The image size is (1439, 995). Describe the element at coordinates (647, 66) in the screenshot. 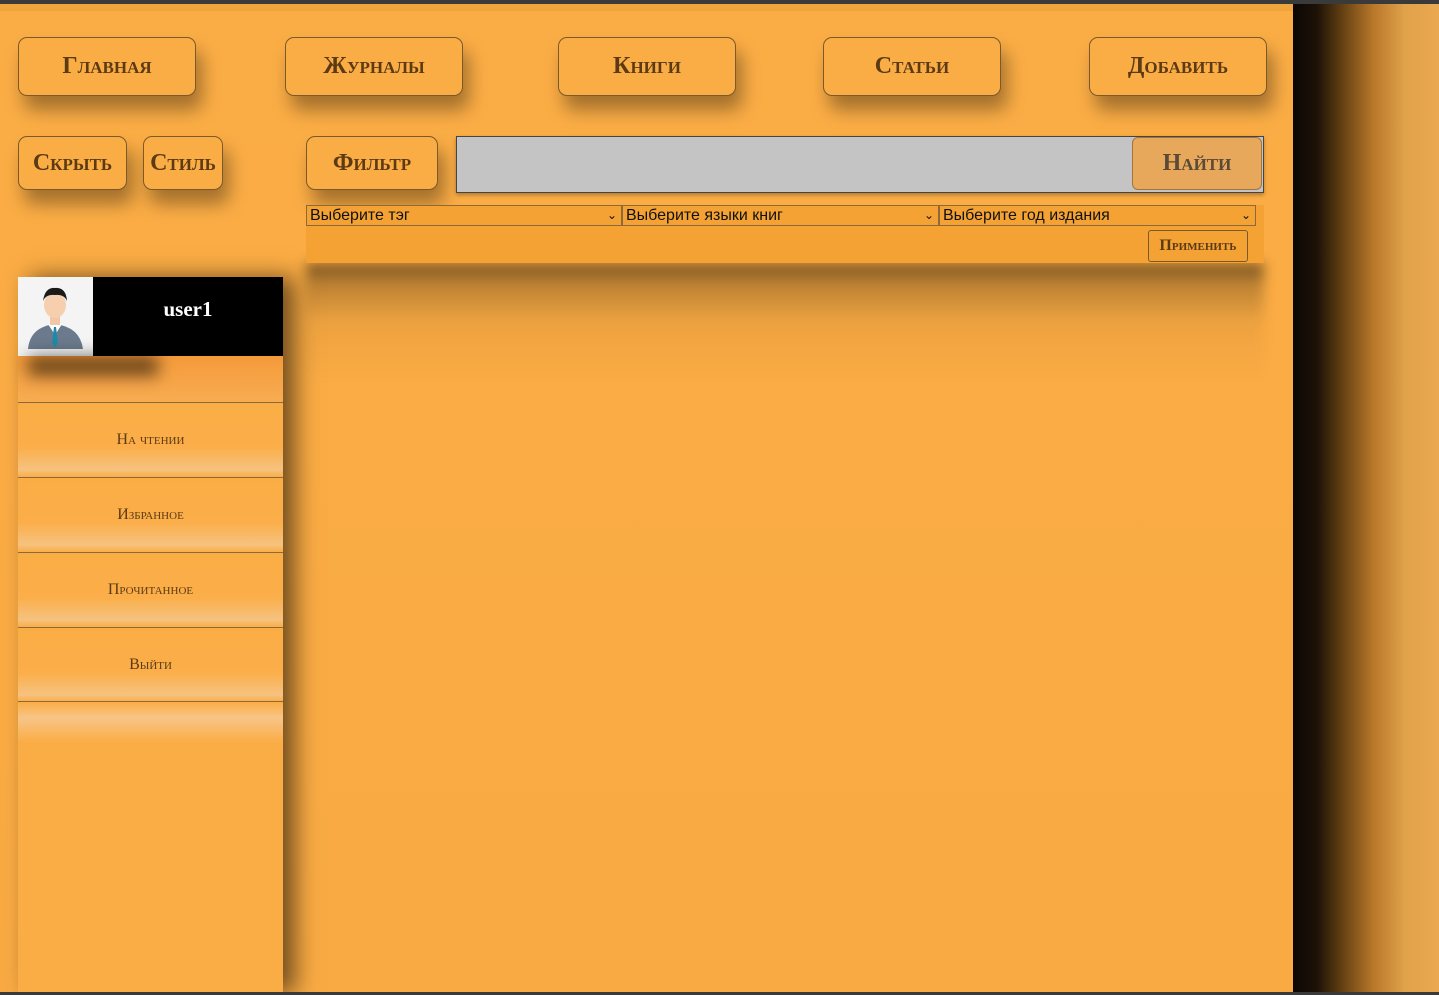

I see `nav-books-button: Книги` at that location.